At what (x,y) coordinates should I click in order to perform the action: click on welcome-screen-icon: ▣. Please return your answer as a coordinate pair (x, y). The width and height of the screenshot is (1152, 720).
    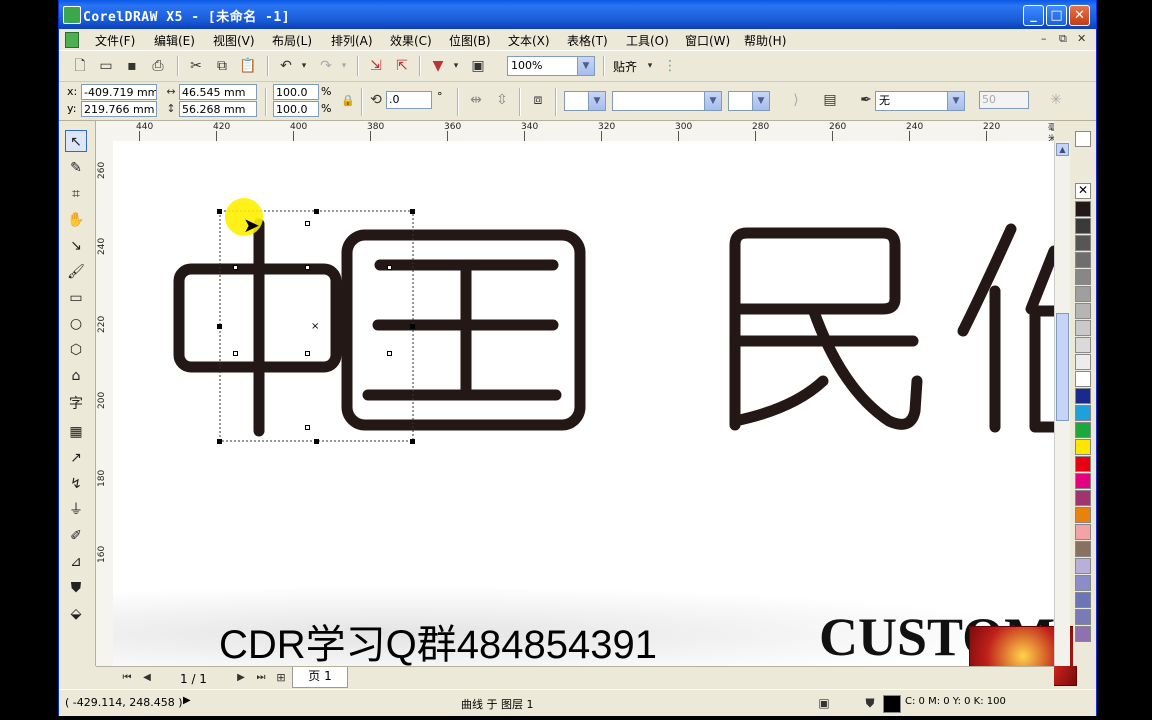
    Looking at the image, I should click on (478, 66).